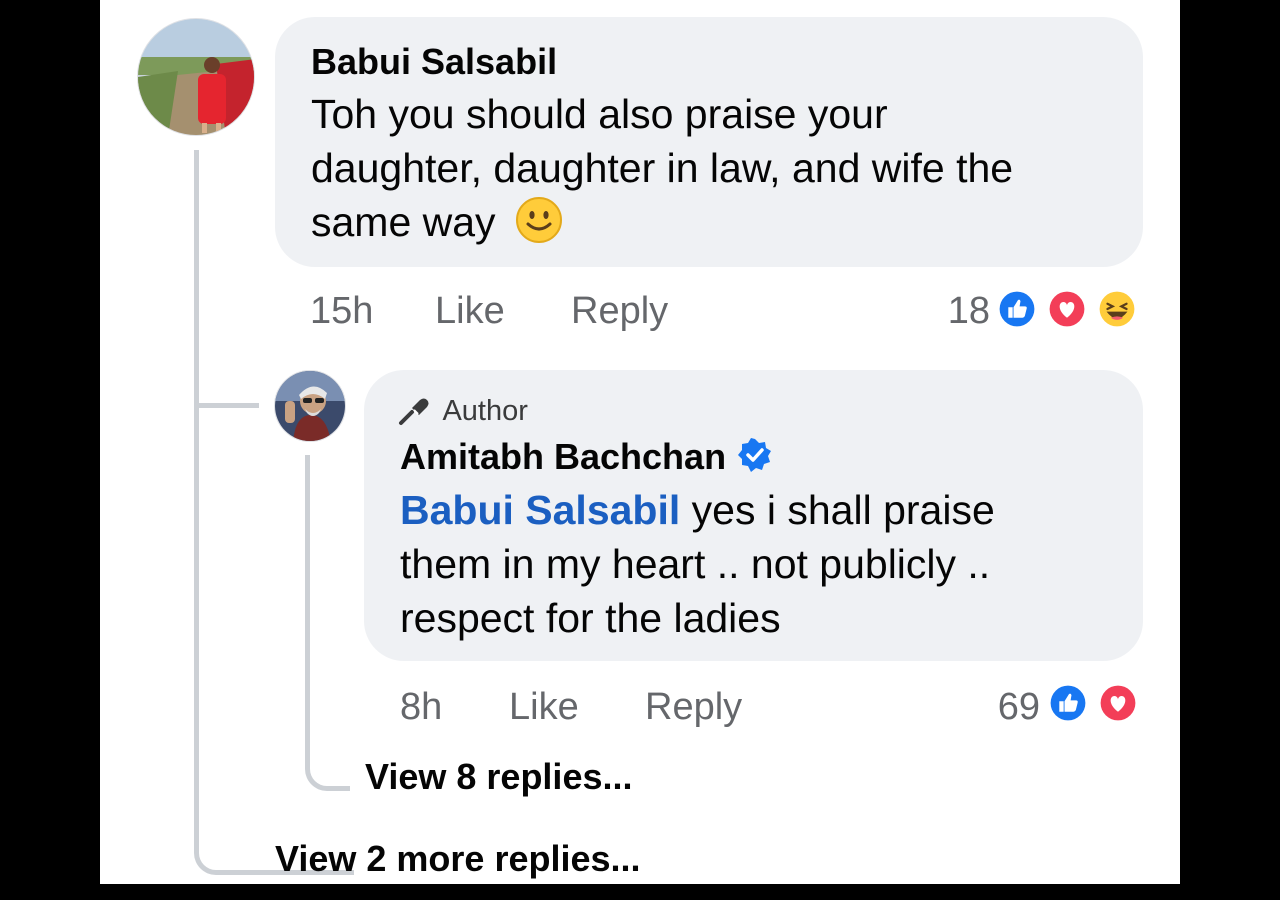 This screenshot has height=900, width=1280. I want to click on reply-text-line: respect for the ladies, so click(590, 618).